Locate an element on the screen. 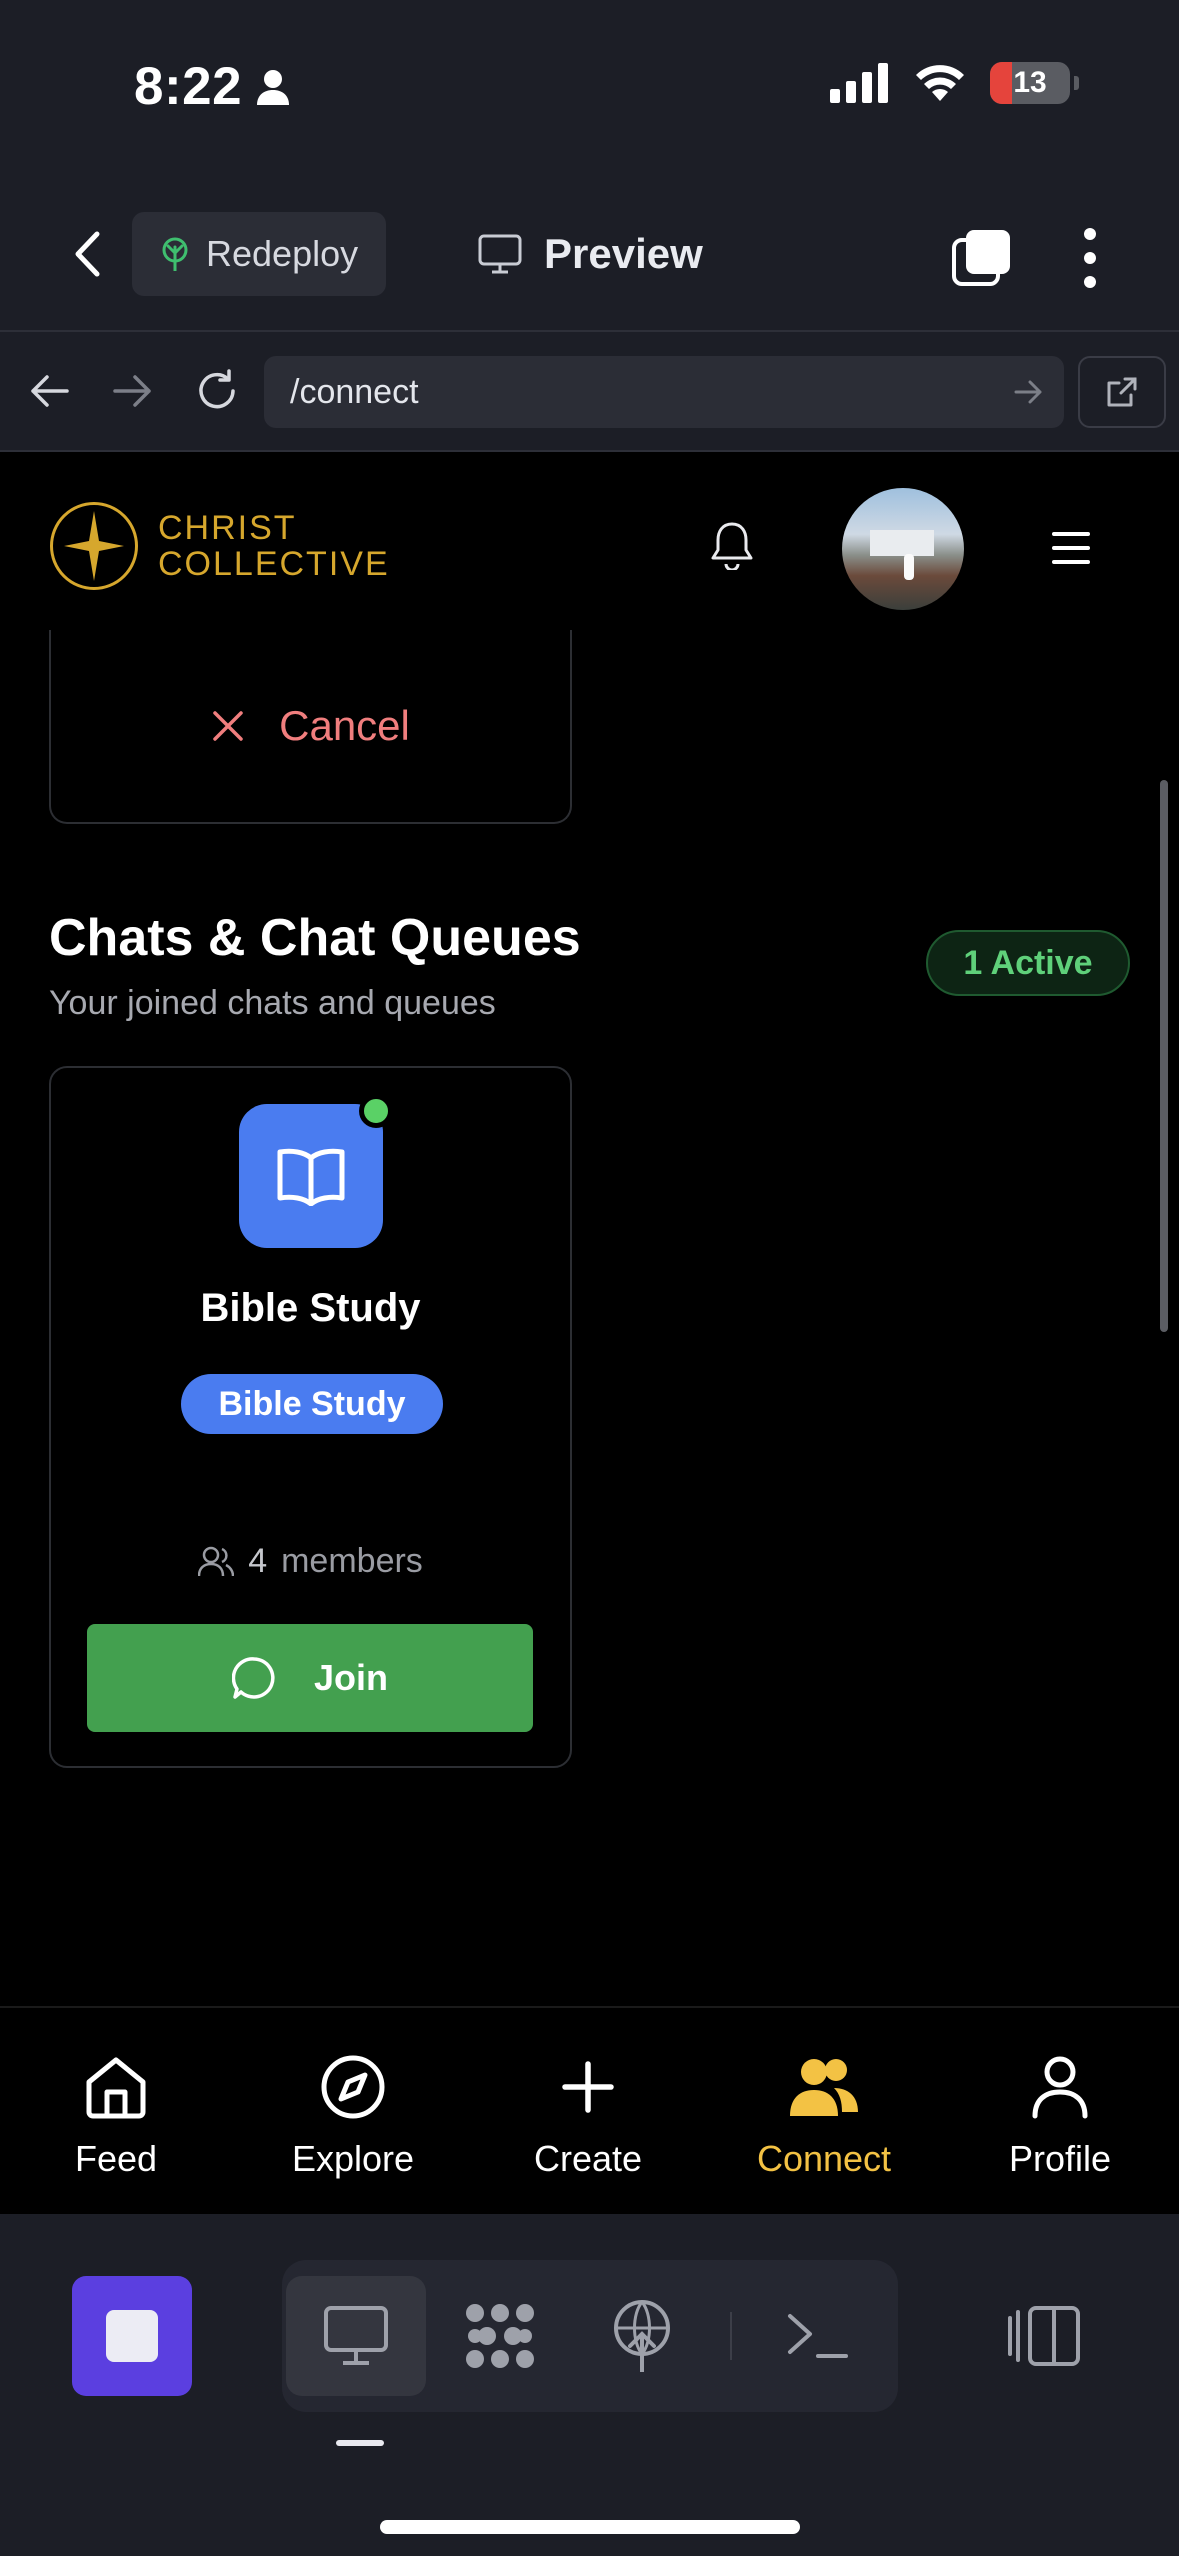  tool-group is located at coordinates (590, 2336).